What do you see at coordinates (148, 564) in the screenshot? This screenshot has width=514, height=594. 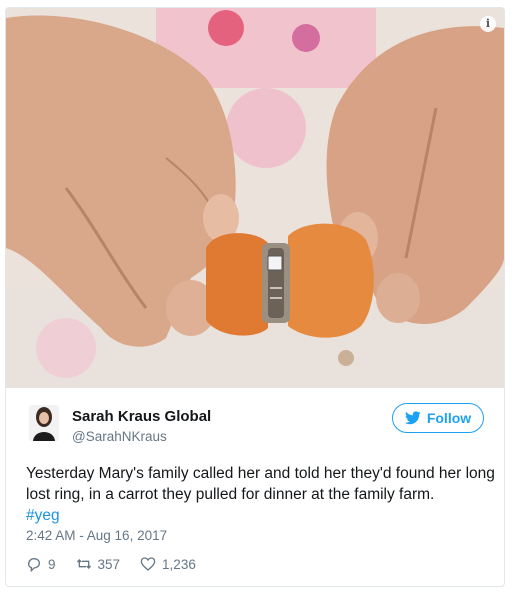 I see `heart-icon` at bounding box center [148, 564].